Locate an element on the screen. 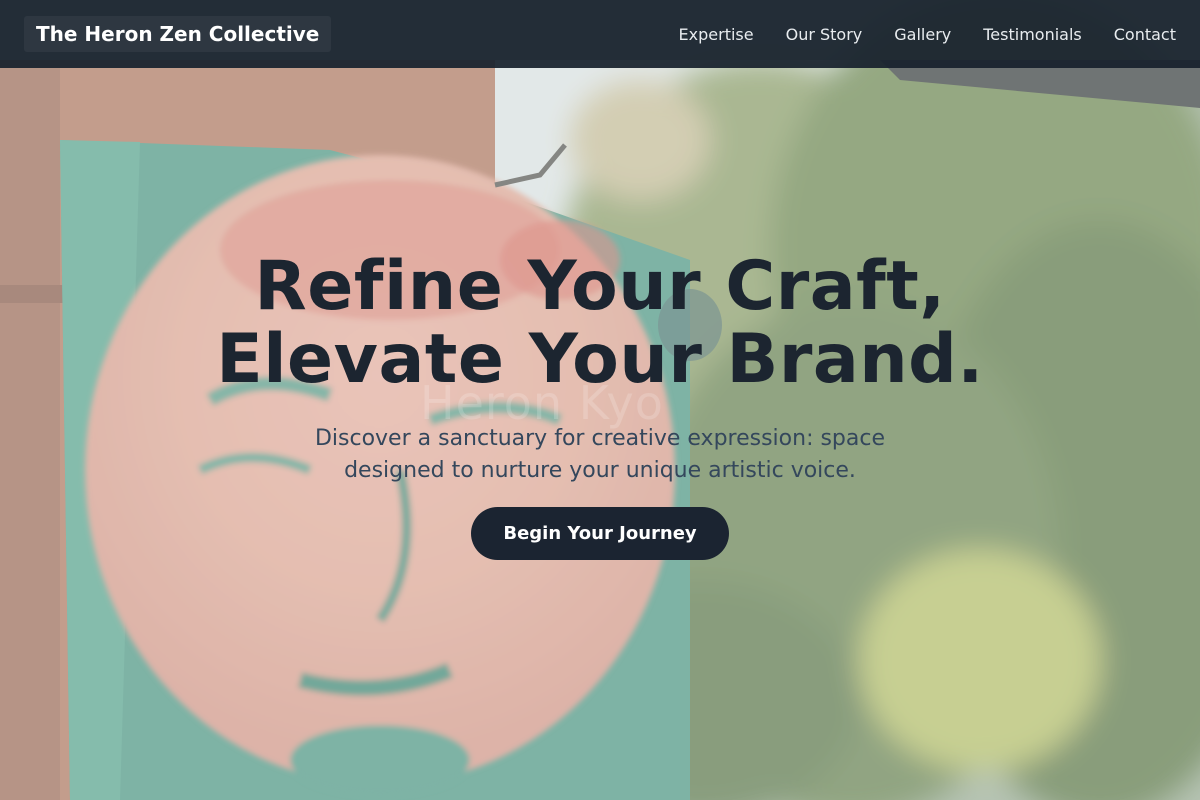 The height and width of the screenshot is (800, 1200). hero-title-line-1: Refine Your Craft, is located at coordinates (600, 286).